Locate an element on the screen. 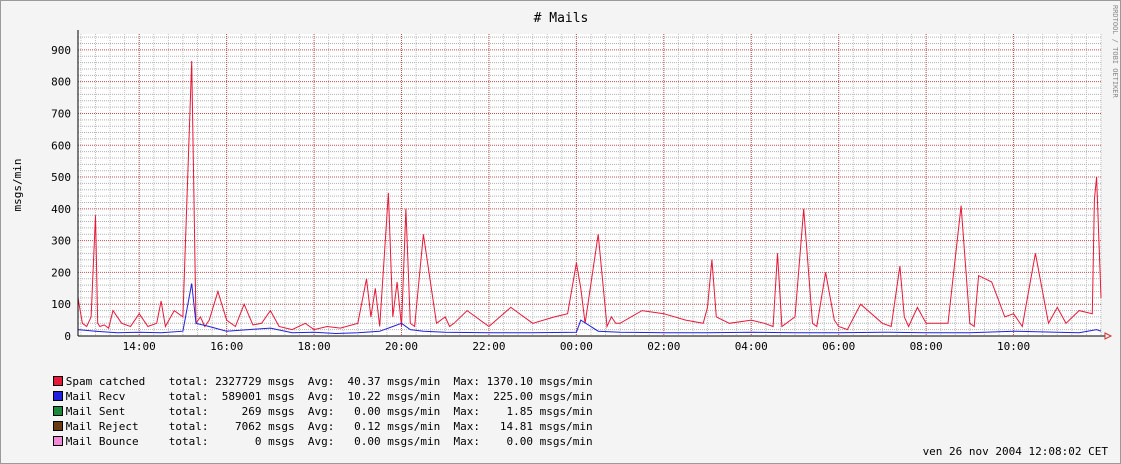 This screenshot has height=464, width=1121. rrdtool-watermark: RRDTOOL / TOBI OETIKER is located at coordinates (1115, 52).